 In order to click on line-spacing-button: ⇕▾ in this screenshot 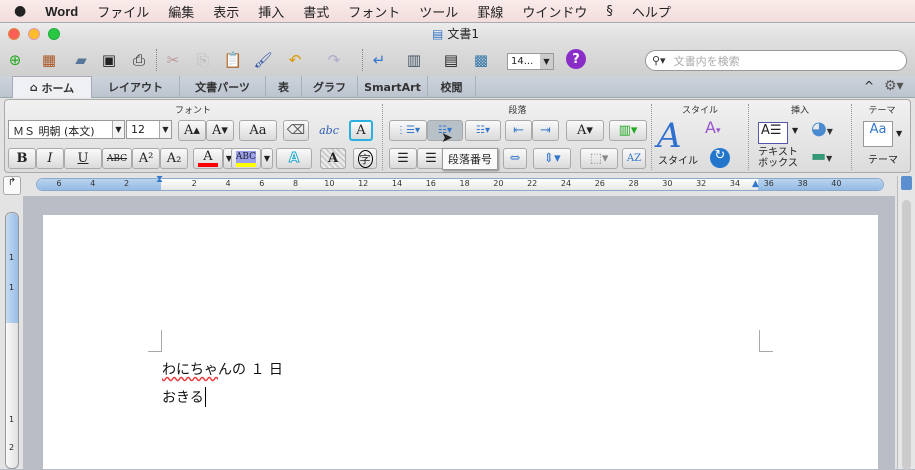, I will do `click(552, 158)`.